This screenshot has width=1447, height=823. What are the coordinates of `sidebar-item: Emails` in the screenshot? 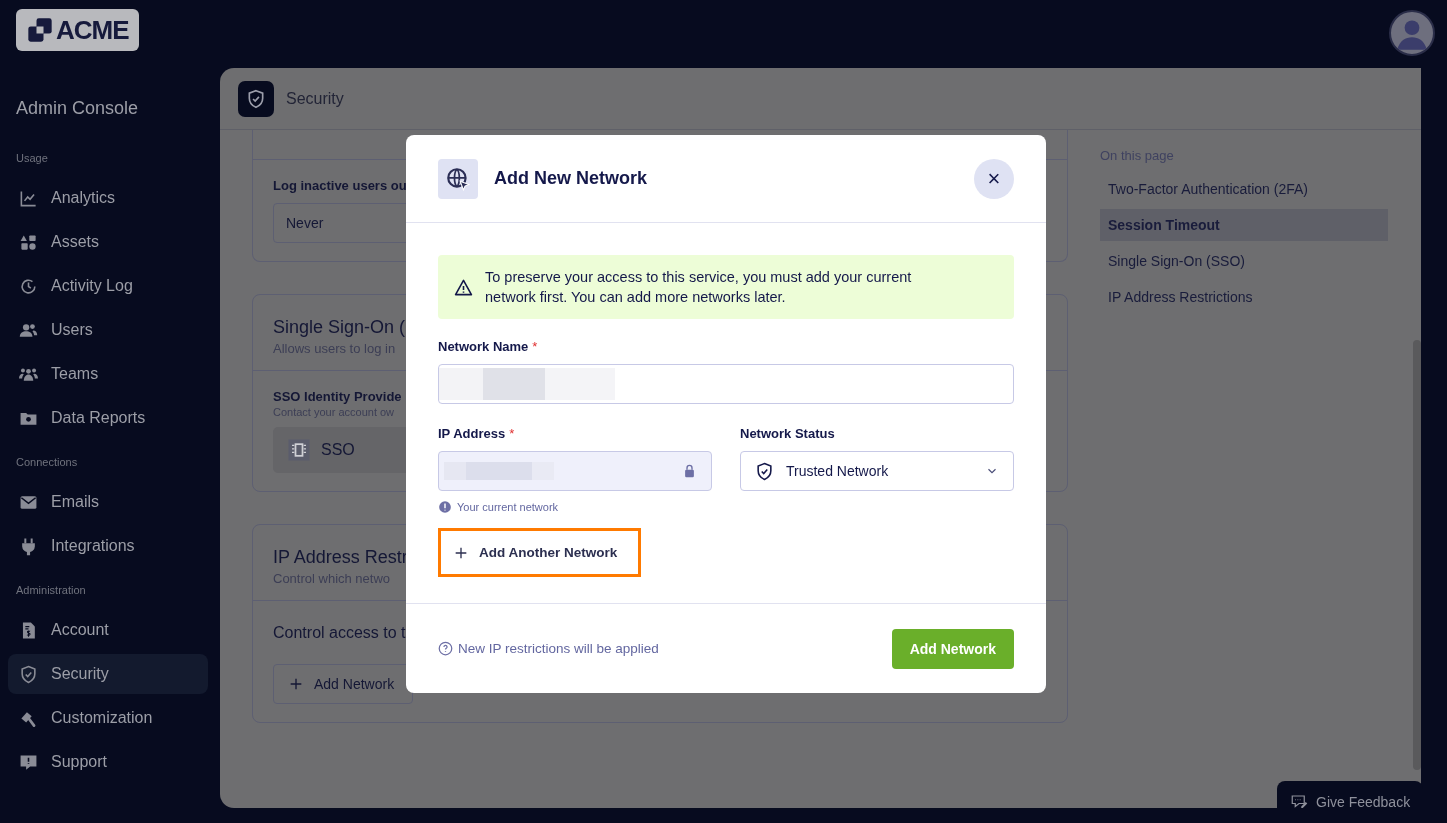 It's located at (108, 502).